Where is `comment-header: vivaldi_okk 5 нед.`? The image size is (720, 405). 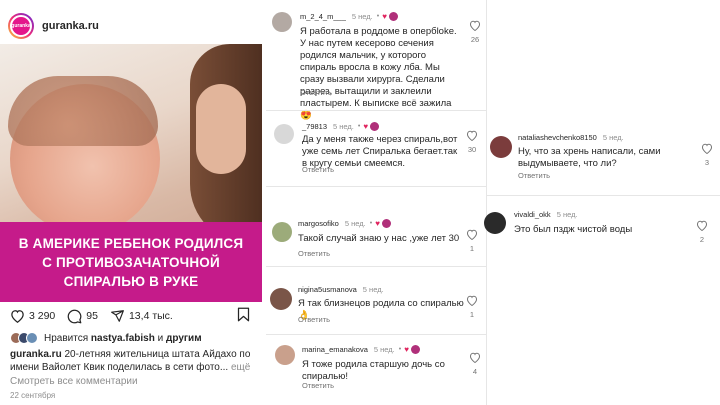 comment-header: vivaldi_okk 5 нед. is located at coordinates (546, 214).